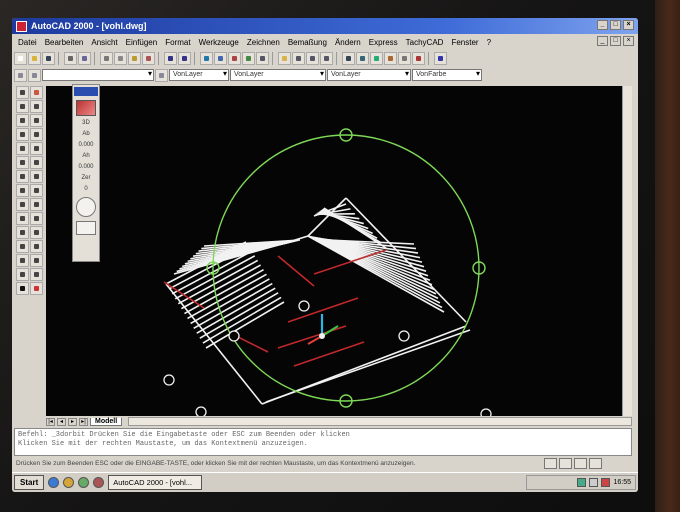 The width and height of the screenshot is (680, 512). What do you see at coordinates (22, 148) in the screenshot?
I see `rectangle-icon` at bounding box center [22, 148].